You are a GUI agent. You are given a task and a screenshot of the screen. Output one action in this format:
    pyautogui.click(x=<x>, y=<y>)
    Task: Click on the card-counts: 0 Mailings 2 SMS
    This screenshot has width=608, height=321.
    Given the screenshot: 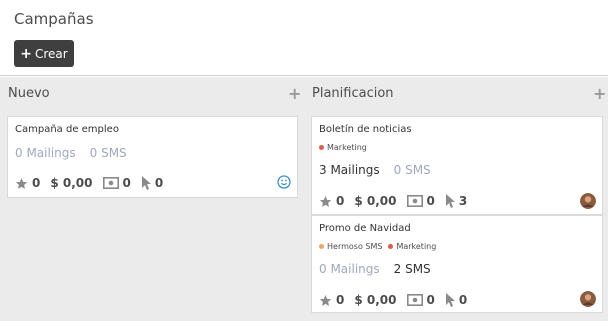 What is the action you would take?
    pyautogui.click(x=375, y=269)
    